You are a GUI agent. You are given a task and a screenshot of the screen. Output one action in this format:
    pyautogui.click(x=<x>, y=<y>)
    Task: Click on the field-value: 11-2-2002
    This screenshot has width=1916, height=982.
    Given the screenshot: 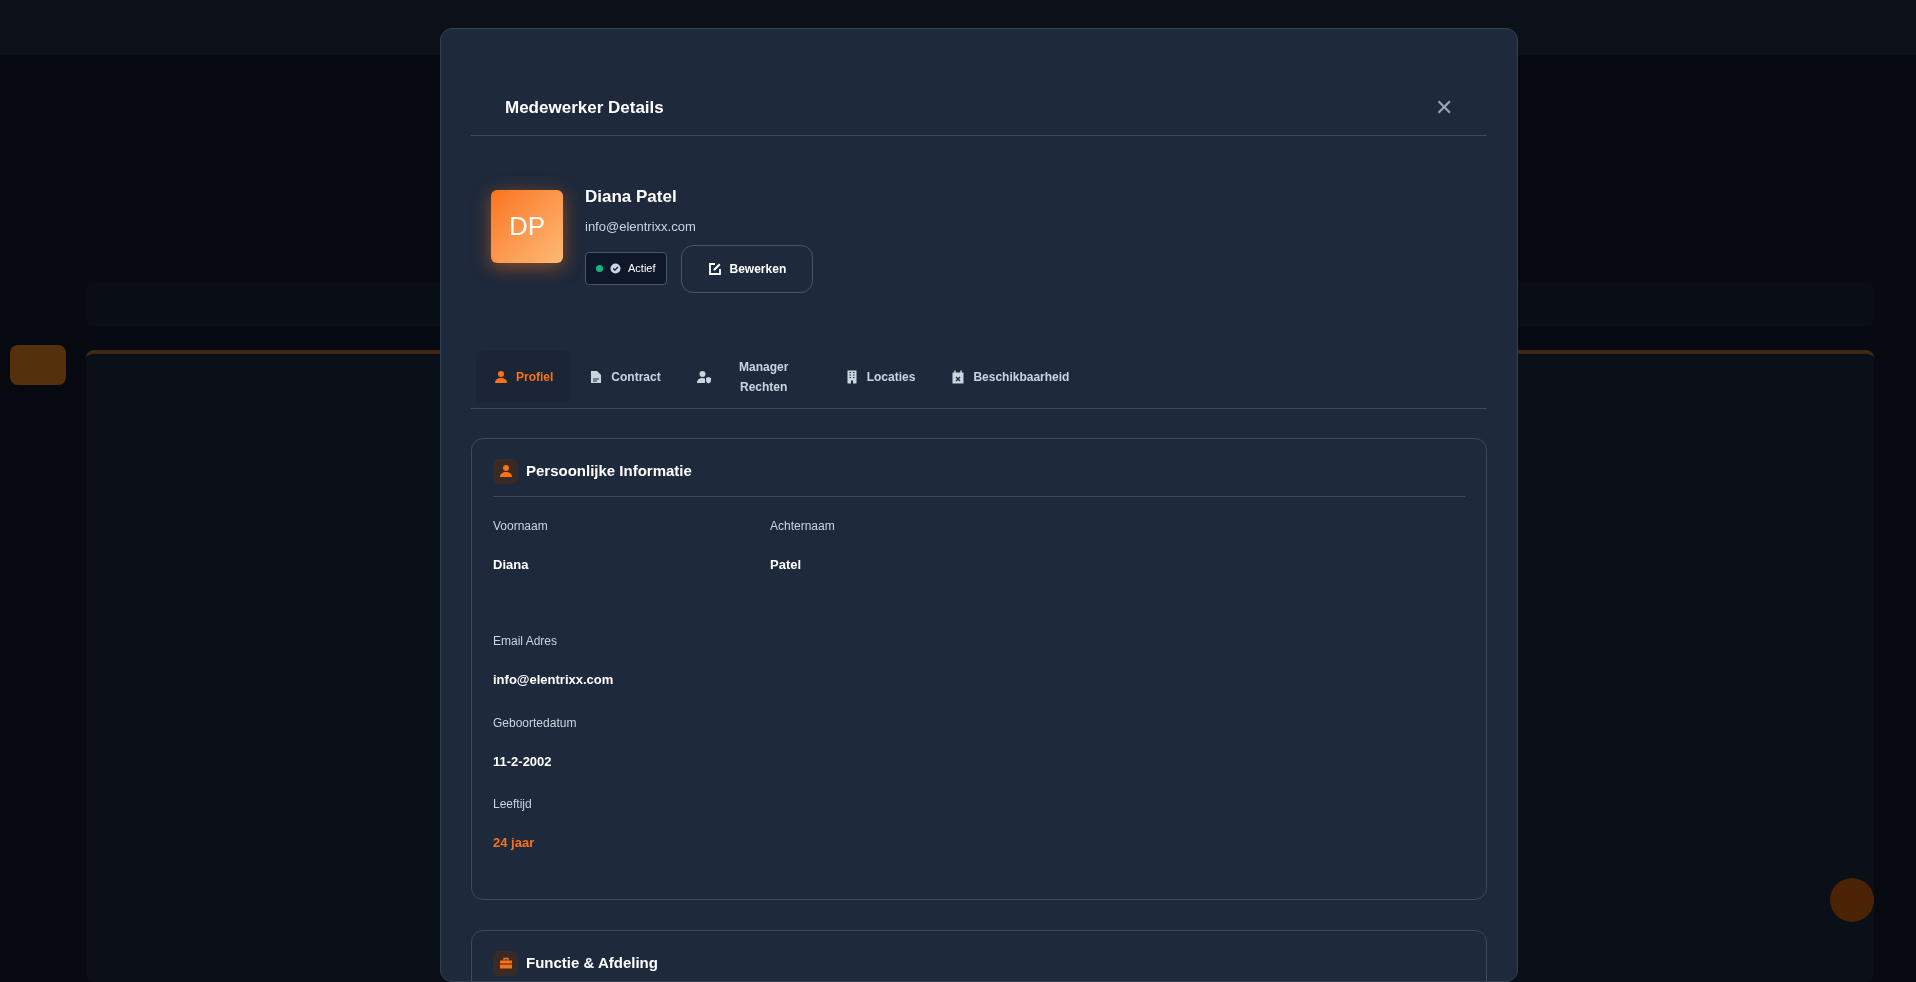 What is the action you would take?
    pyautogui.click(x=523, y=761)
    